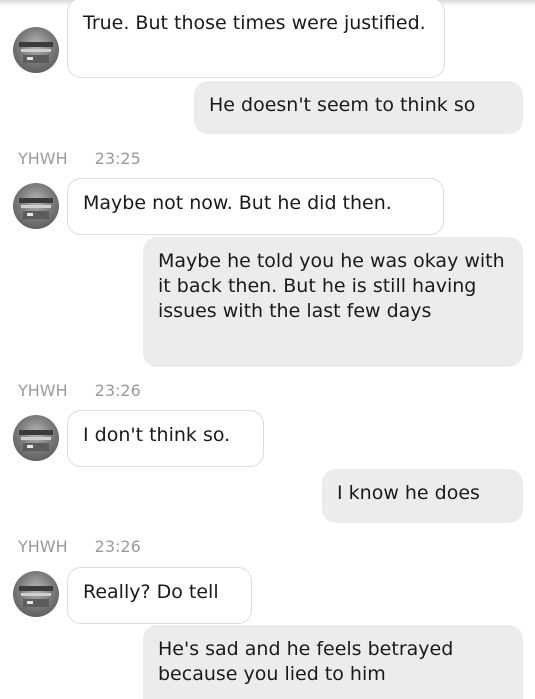  I want to click on message-header: YHWH 23:25, so click(79, 158).